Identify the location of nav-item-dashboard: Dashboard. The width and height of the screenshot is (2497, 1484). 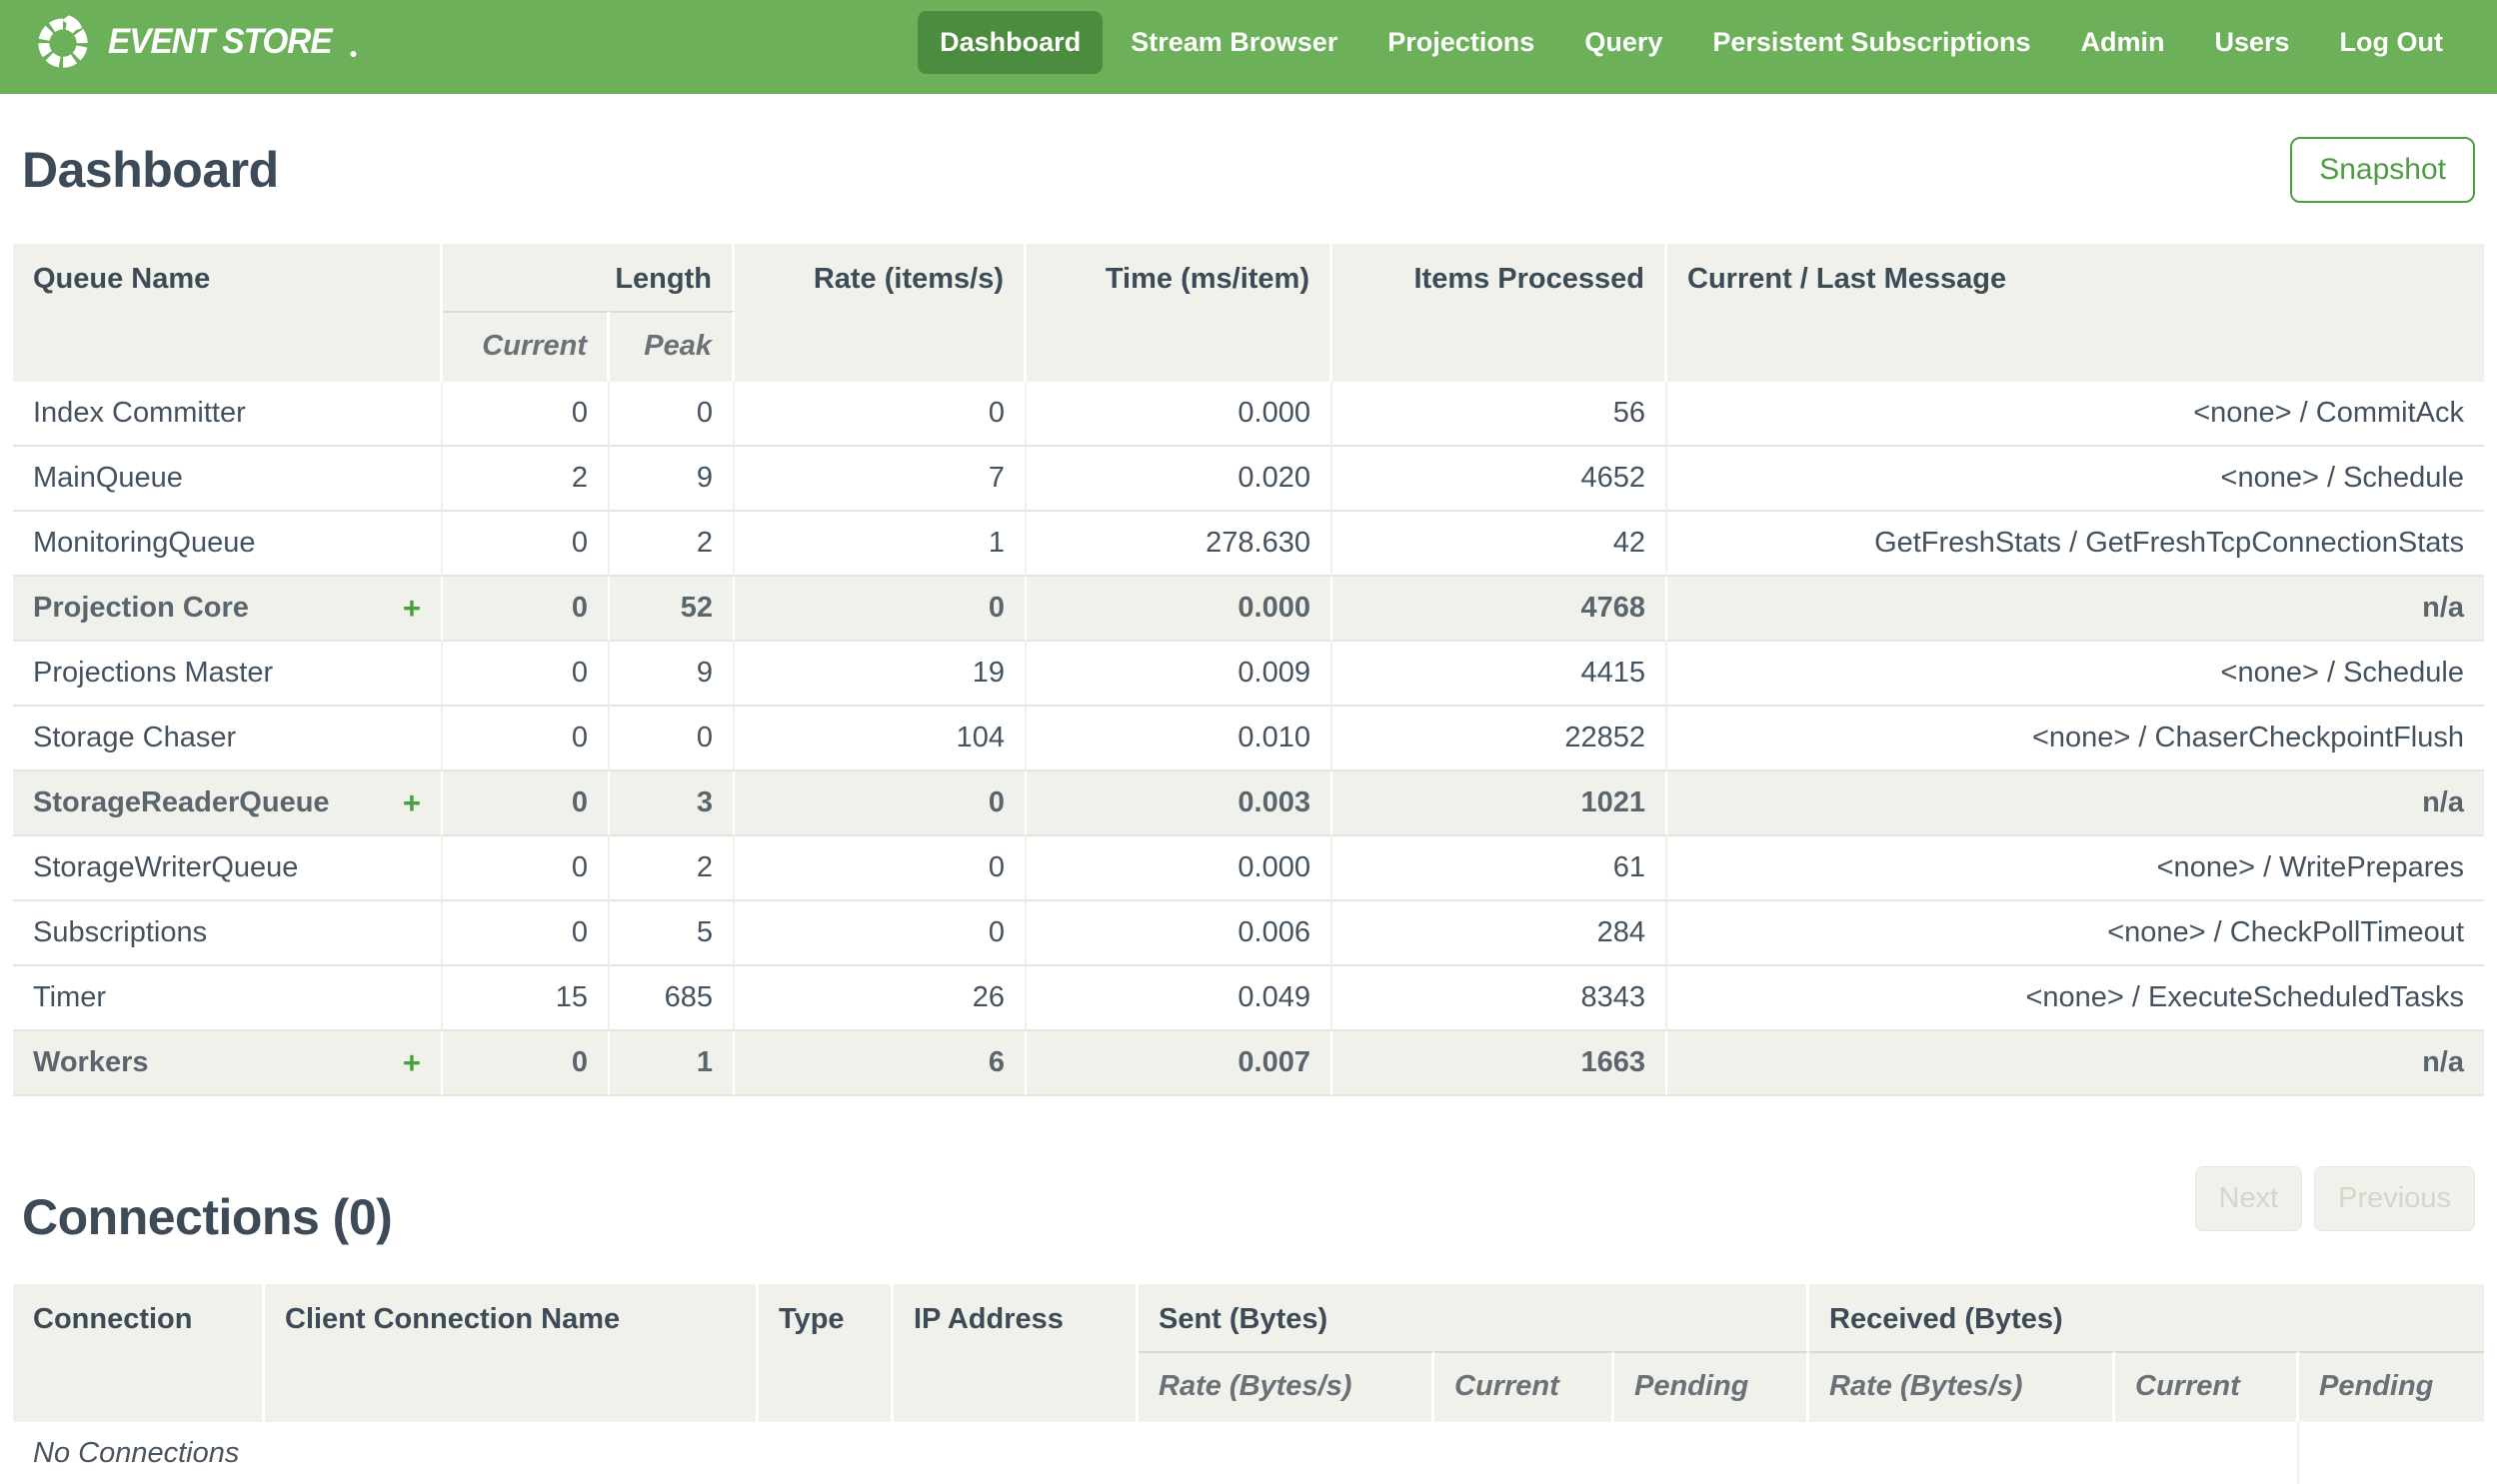
(1011, 42).